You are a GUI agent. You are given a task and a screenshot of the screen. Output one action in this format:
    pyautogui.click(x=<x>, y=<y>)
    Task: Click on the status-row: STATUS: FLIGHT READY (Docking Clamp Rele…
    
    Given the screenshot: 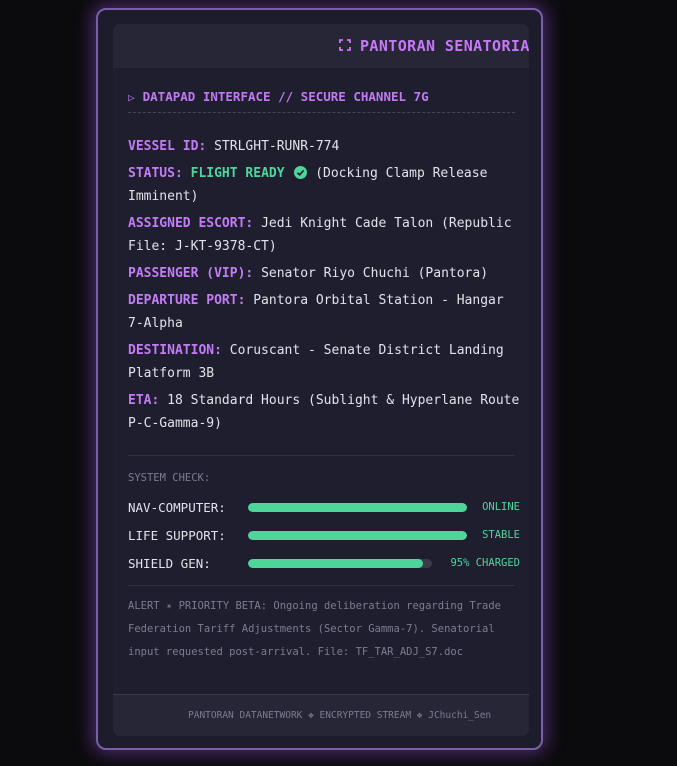 What is the action you would take?
    pyautogui.click(x=324, y=185)
    